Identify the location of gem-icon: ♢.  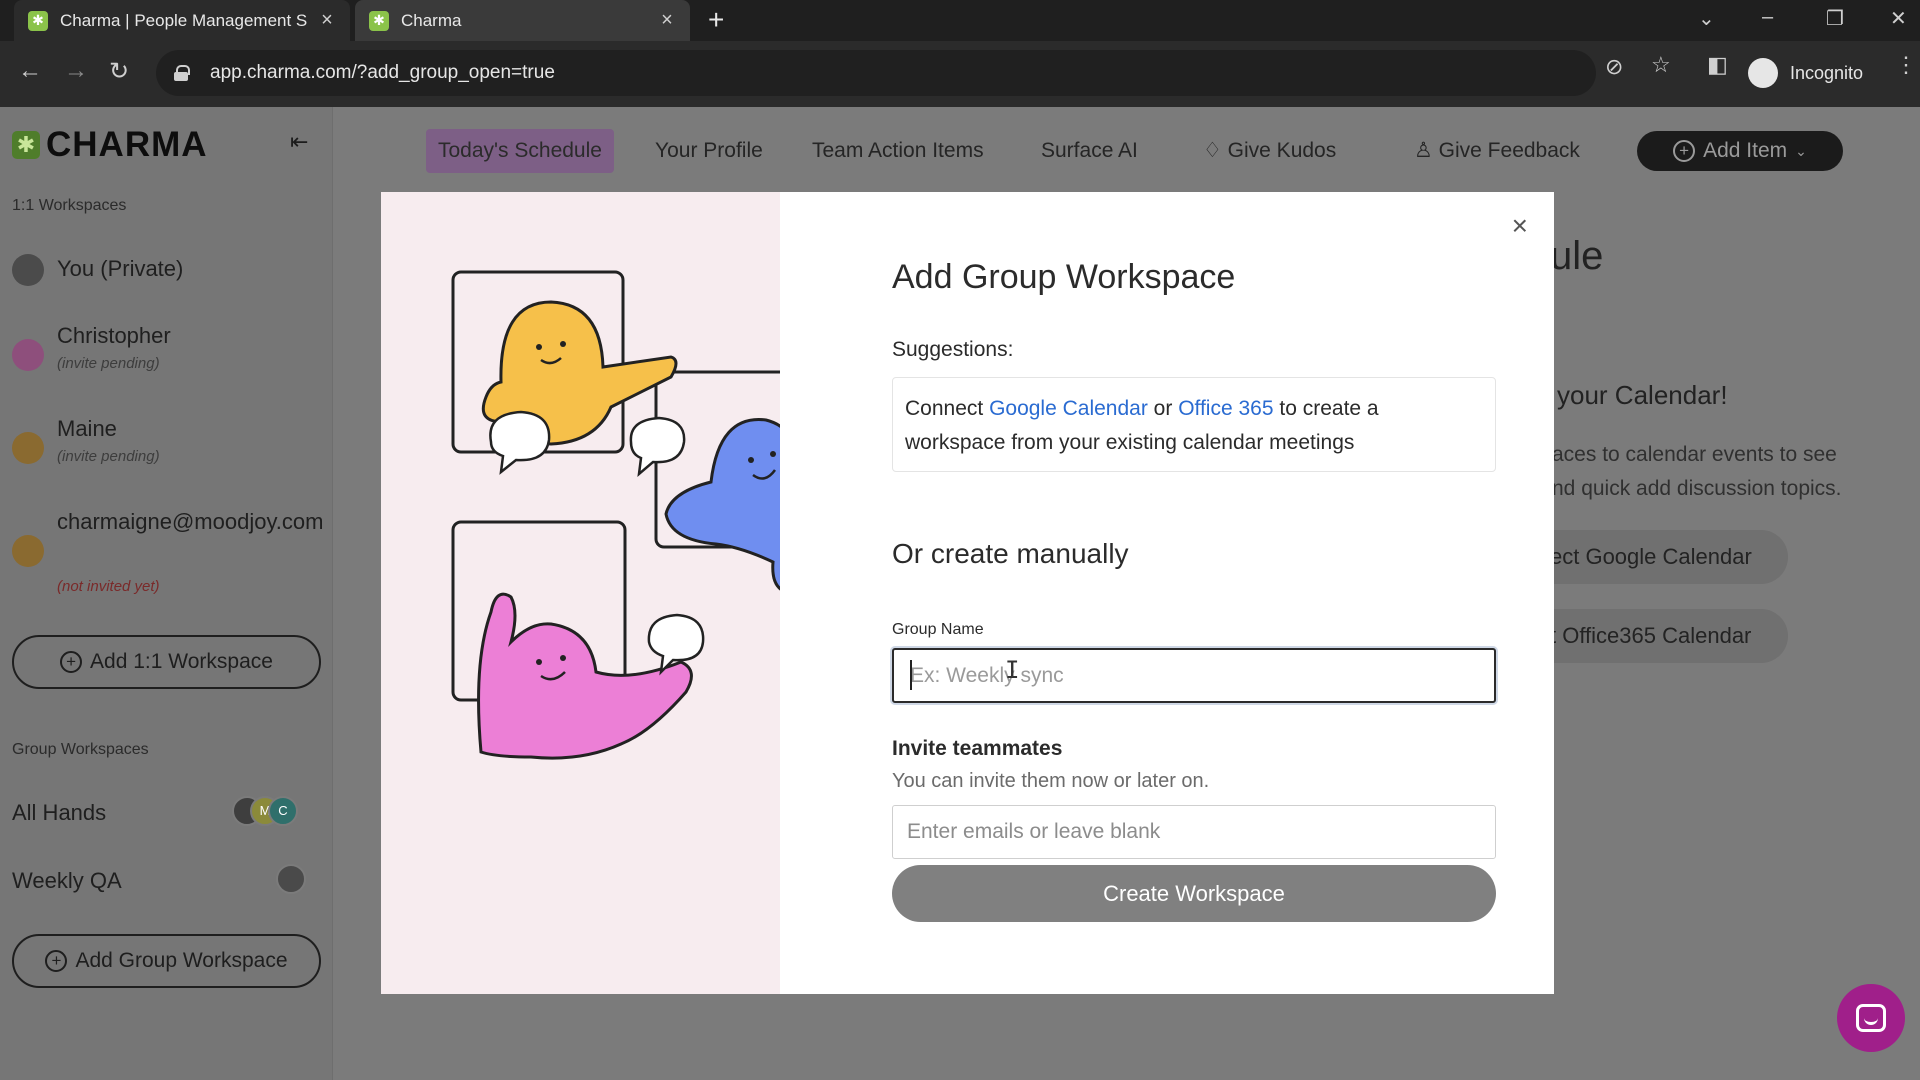
(1212, 150).